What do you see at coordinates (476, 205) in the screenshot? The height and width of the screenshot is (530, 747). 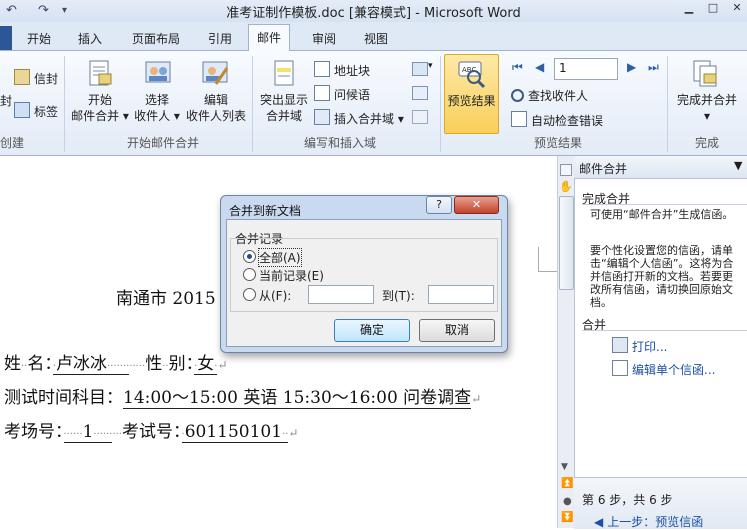 I see `dialog-close-button: ✕` at bounding box center [476, 205].